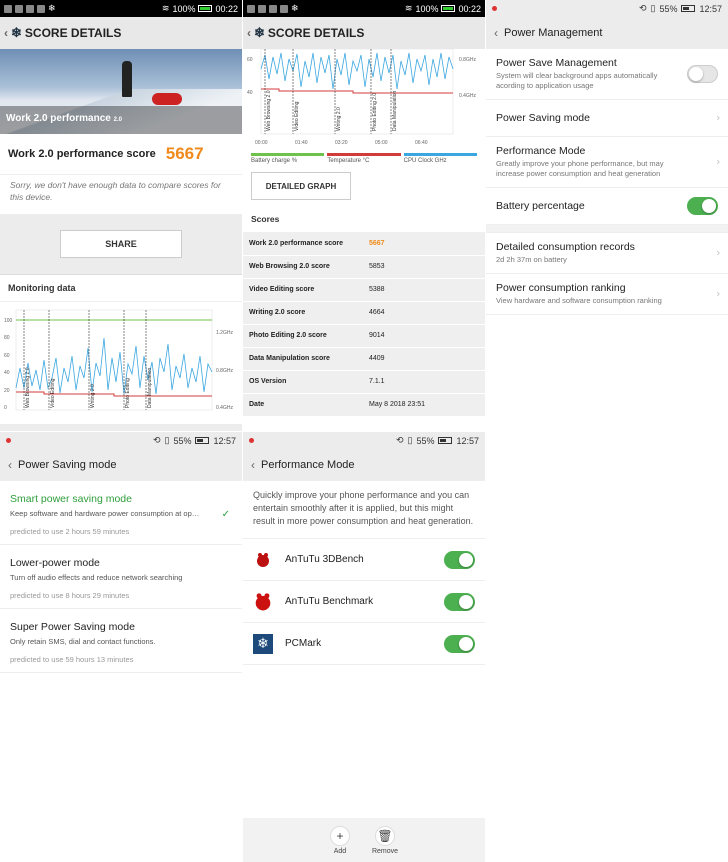 The image size is (728, 862). I want to click on table-row: Web Browsing 2.0 score 5853, so click(364, 267).